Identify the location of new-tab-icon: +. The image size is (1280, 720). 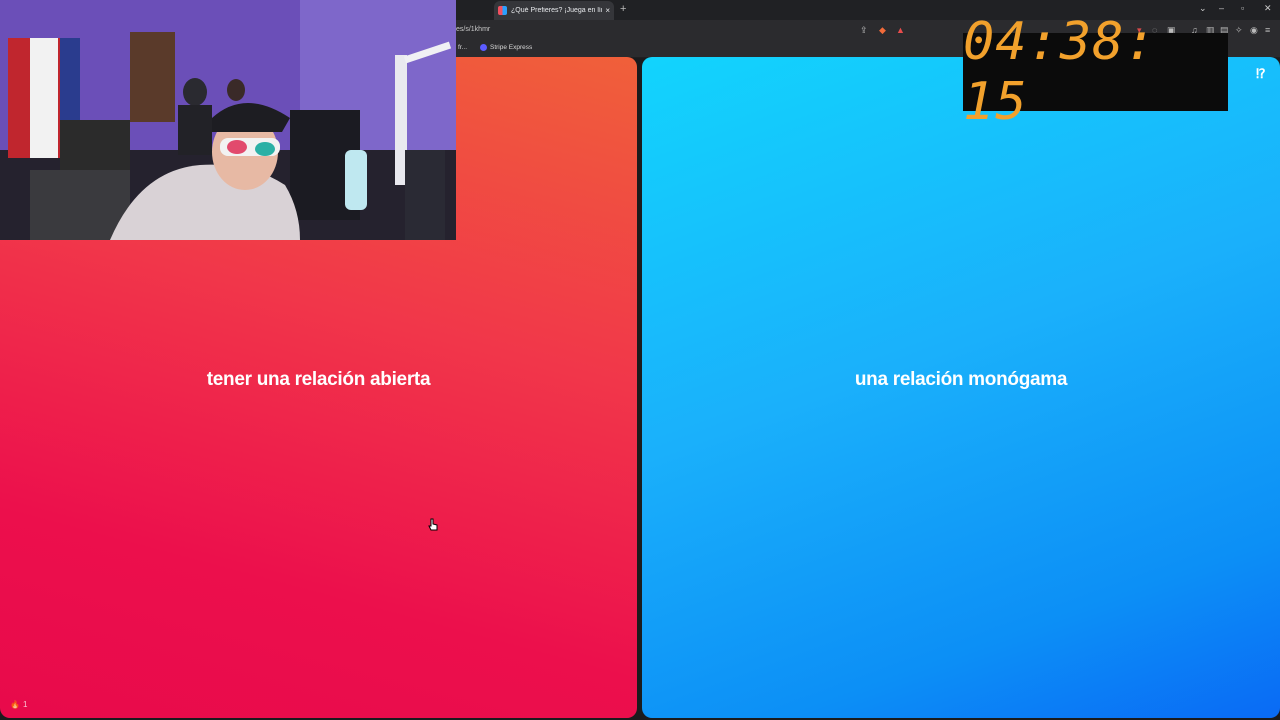
(623, 9).